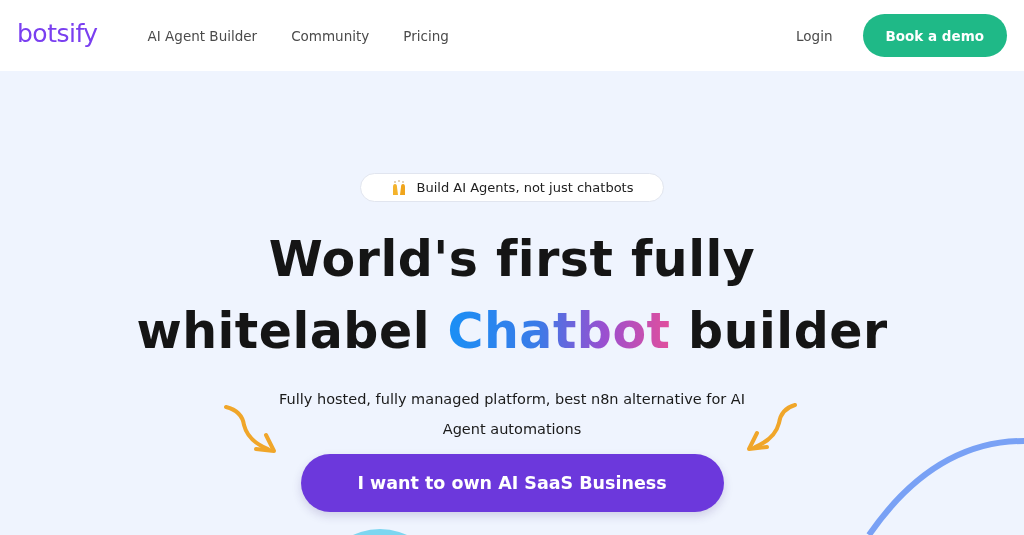  I want to click on cta-button: I want to own AI SaaS Business, so click(512, 483).